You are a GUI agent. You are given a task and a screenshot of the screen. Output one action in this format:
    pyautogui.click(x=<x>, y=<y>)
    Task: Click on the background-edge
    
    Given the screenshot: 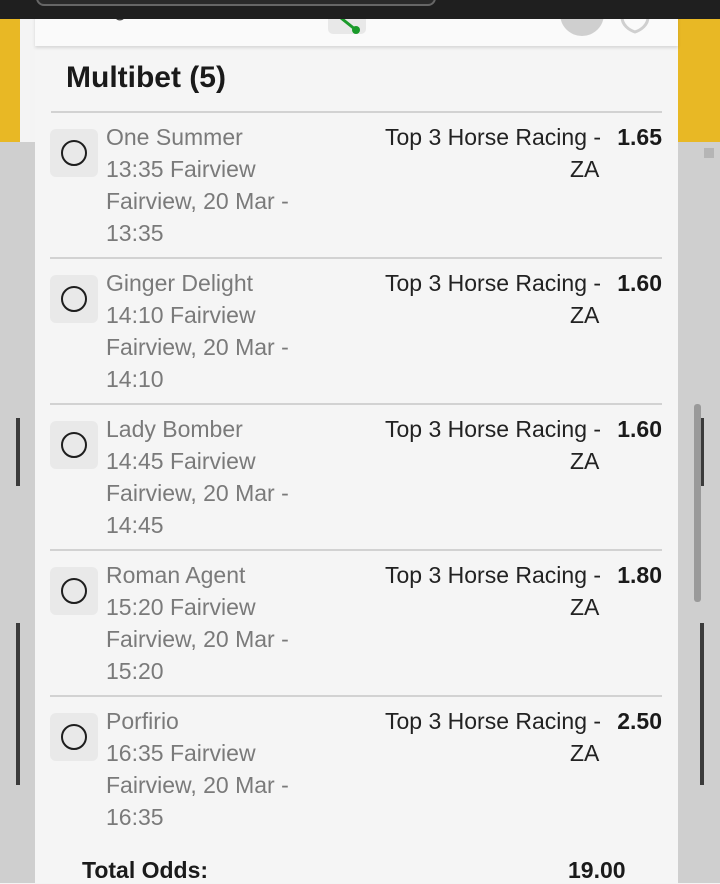 What is the action you would take?
    pyautogui.click(x=709, y=153)
    